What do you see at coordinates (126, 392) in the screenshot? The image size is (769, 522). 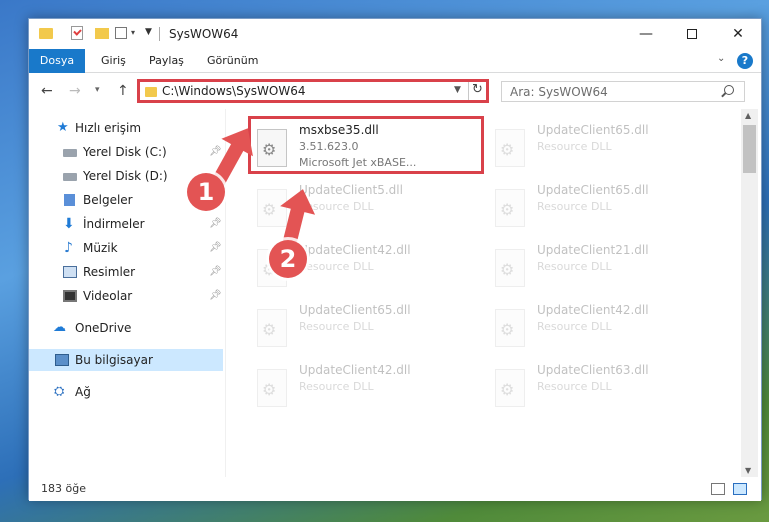 I see `nav-item-network: ⛭ Ağ` at bounding box center [126, 392].